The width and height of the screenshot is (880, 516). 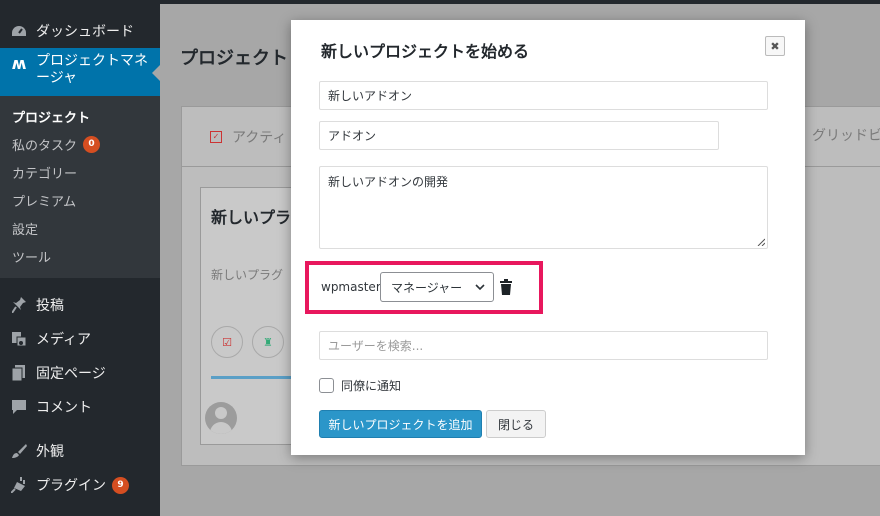 What do you see at coordinates (80, 200) in the screenshot?
I see `submenu-premium: プレミアム` at bounding box center [80, 200].